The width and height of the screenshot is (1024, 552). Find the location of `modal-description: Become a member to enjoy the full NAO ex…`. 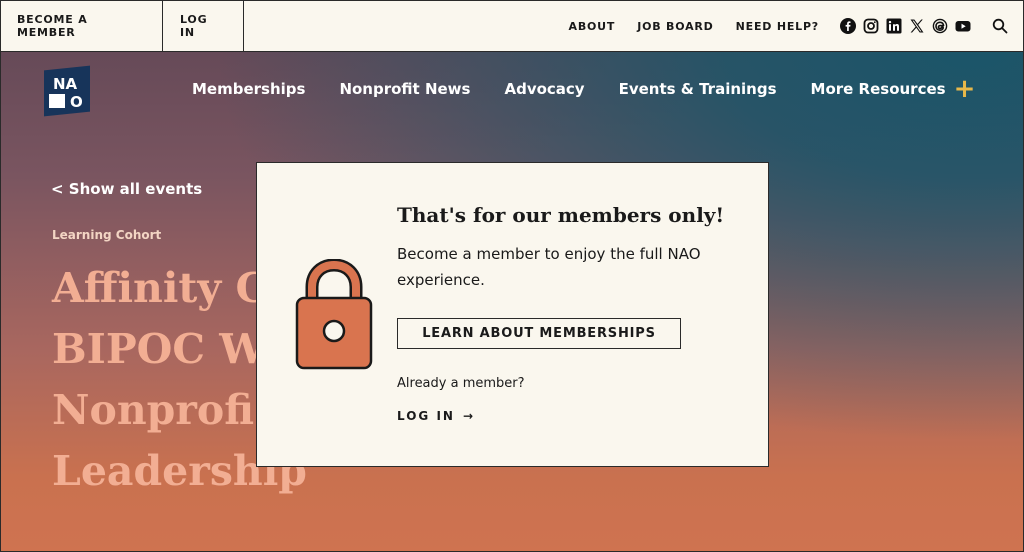

modal-description: Become a member to enjoy the full NAO ex… is located at coordinates (549, 267).